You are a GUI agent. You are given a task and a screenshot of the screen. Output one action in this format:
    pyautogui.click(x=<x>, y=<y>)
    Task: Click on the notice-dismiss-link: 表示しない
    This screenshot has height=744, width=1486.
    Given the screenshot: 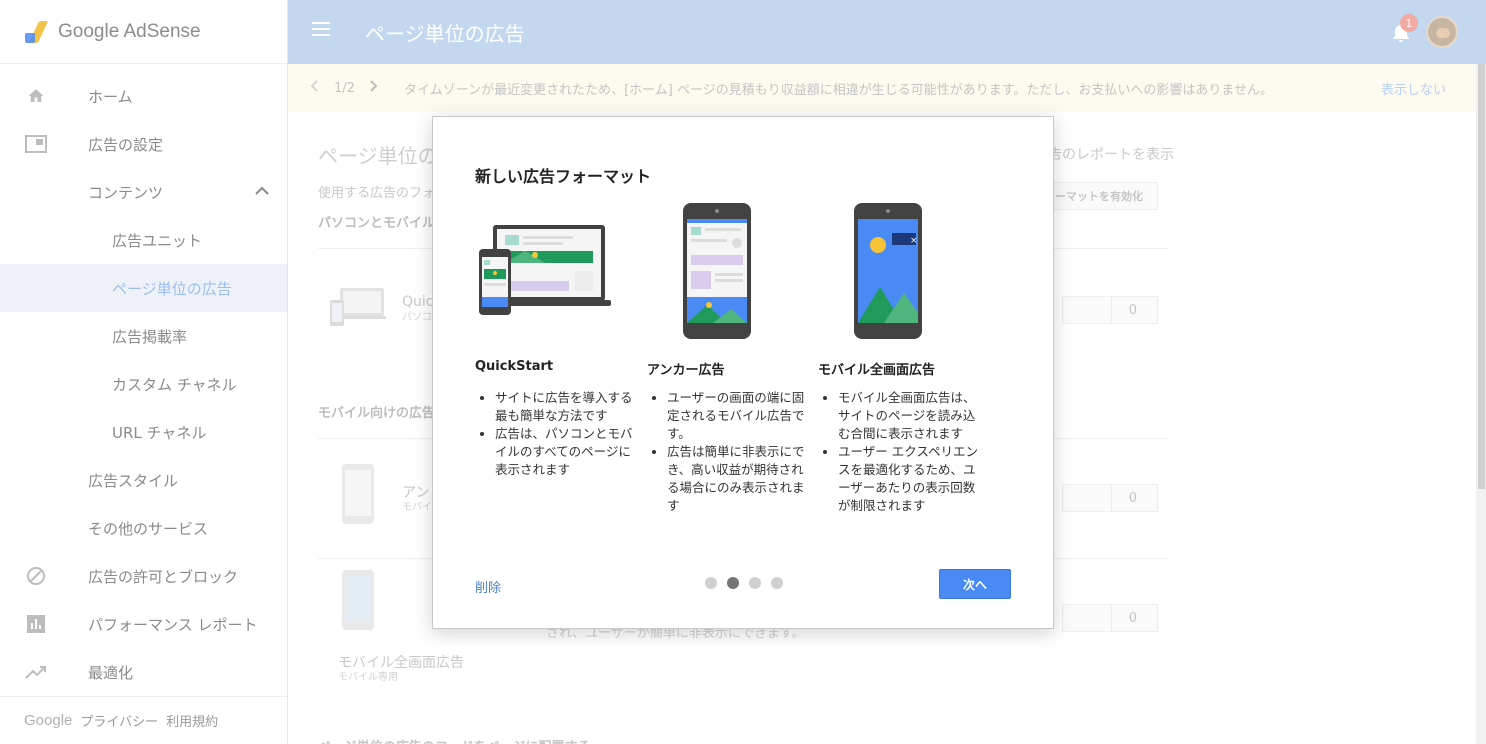 What is the action you would take?
    pyautogui.click(x=1413, y=88)
    